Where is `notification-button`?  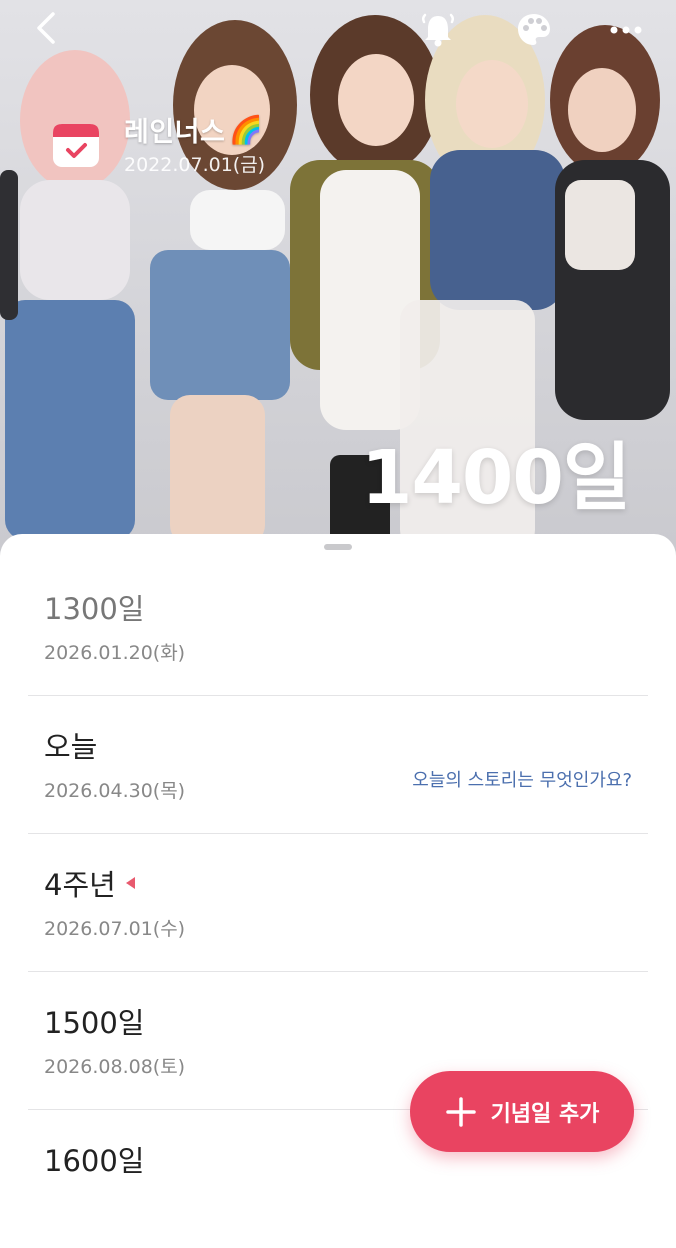 notification-button is located at coordinates (438, 30).